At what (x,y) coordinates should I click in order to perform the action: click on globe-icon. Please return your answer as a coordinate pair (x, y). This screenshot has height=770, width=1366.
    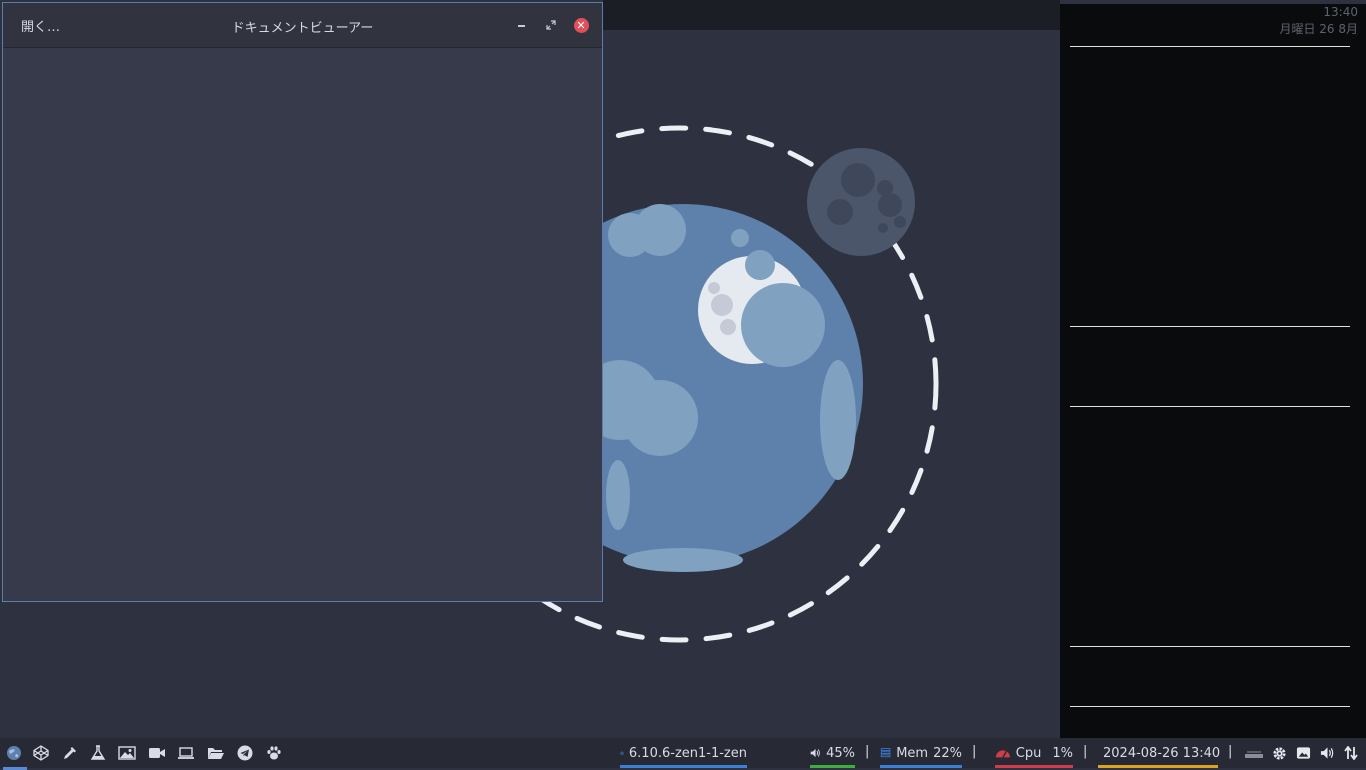
    Looking at the image, I should click on (14, 753).